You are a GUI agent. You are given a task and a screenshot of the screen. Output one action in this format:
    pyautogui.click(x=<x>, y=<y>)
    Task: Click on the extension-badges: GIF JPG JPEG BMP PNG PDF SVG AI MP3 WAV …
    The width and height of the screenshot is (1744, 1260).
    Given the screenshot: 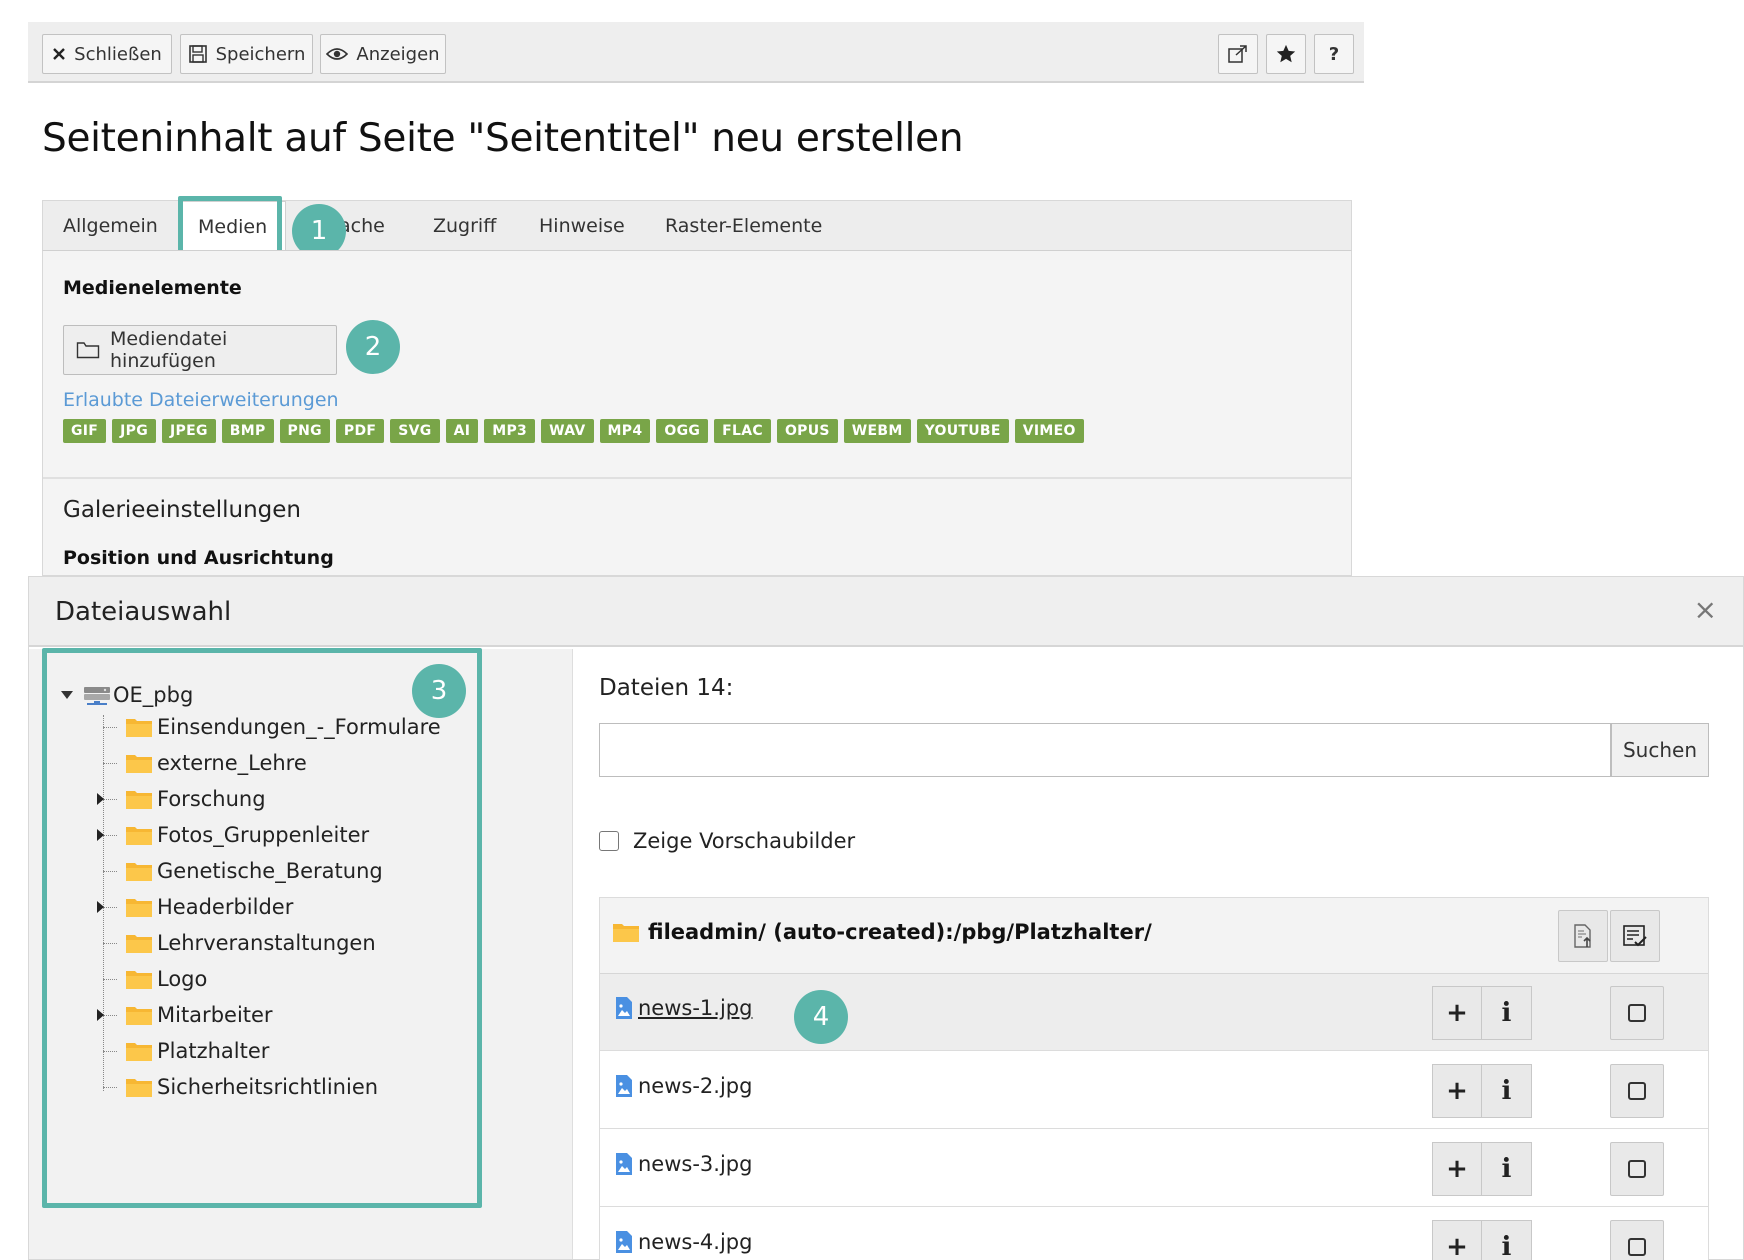 What is the action you would take?
    pyautogui.click(x=573, y=431)
    